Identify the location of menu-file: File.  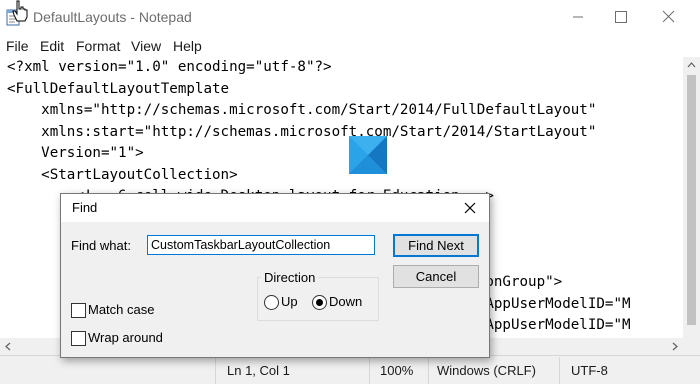
(17, 46).